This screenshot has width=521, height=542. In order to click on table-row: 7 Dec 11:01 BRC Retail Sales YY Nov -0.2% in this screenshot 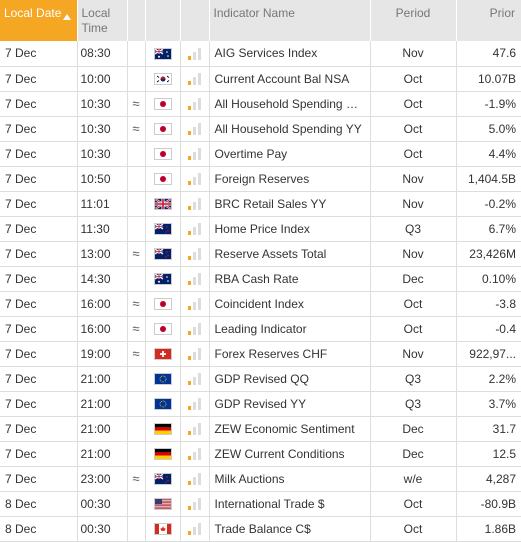, I will do `click(260, 204)`.